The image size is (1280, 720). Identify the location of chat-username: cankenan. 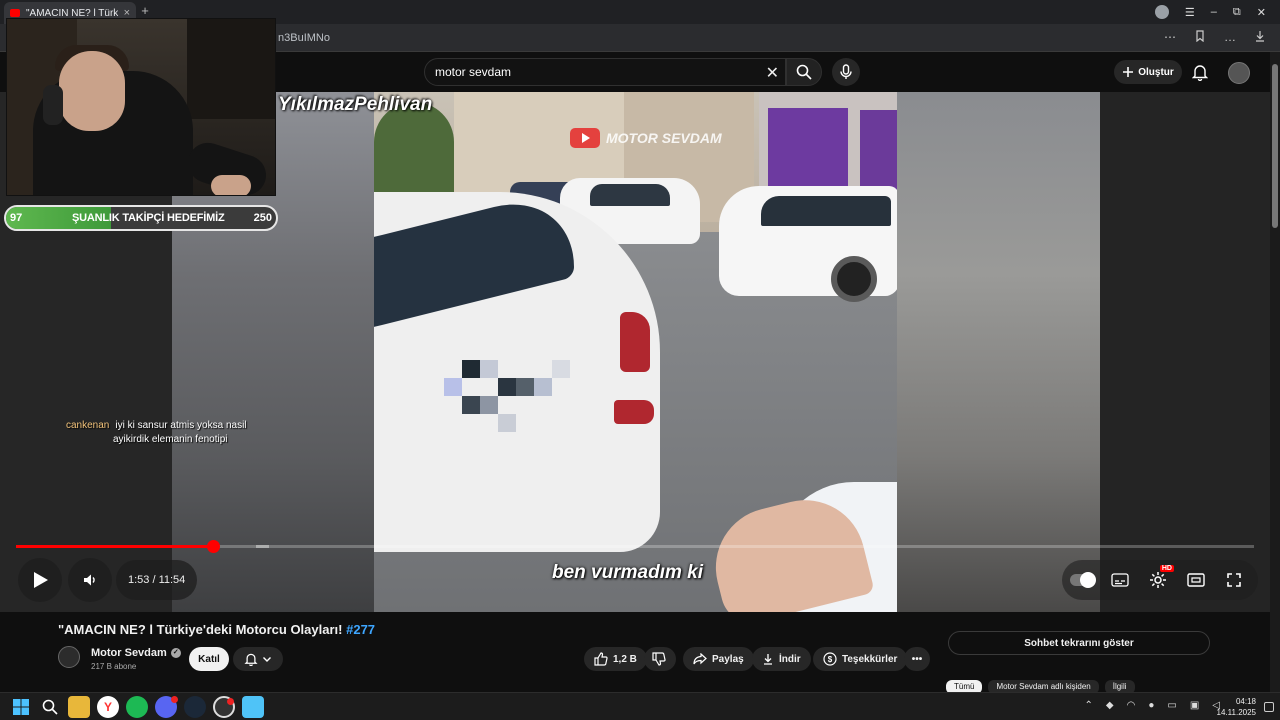
(88, 425).